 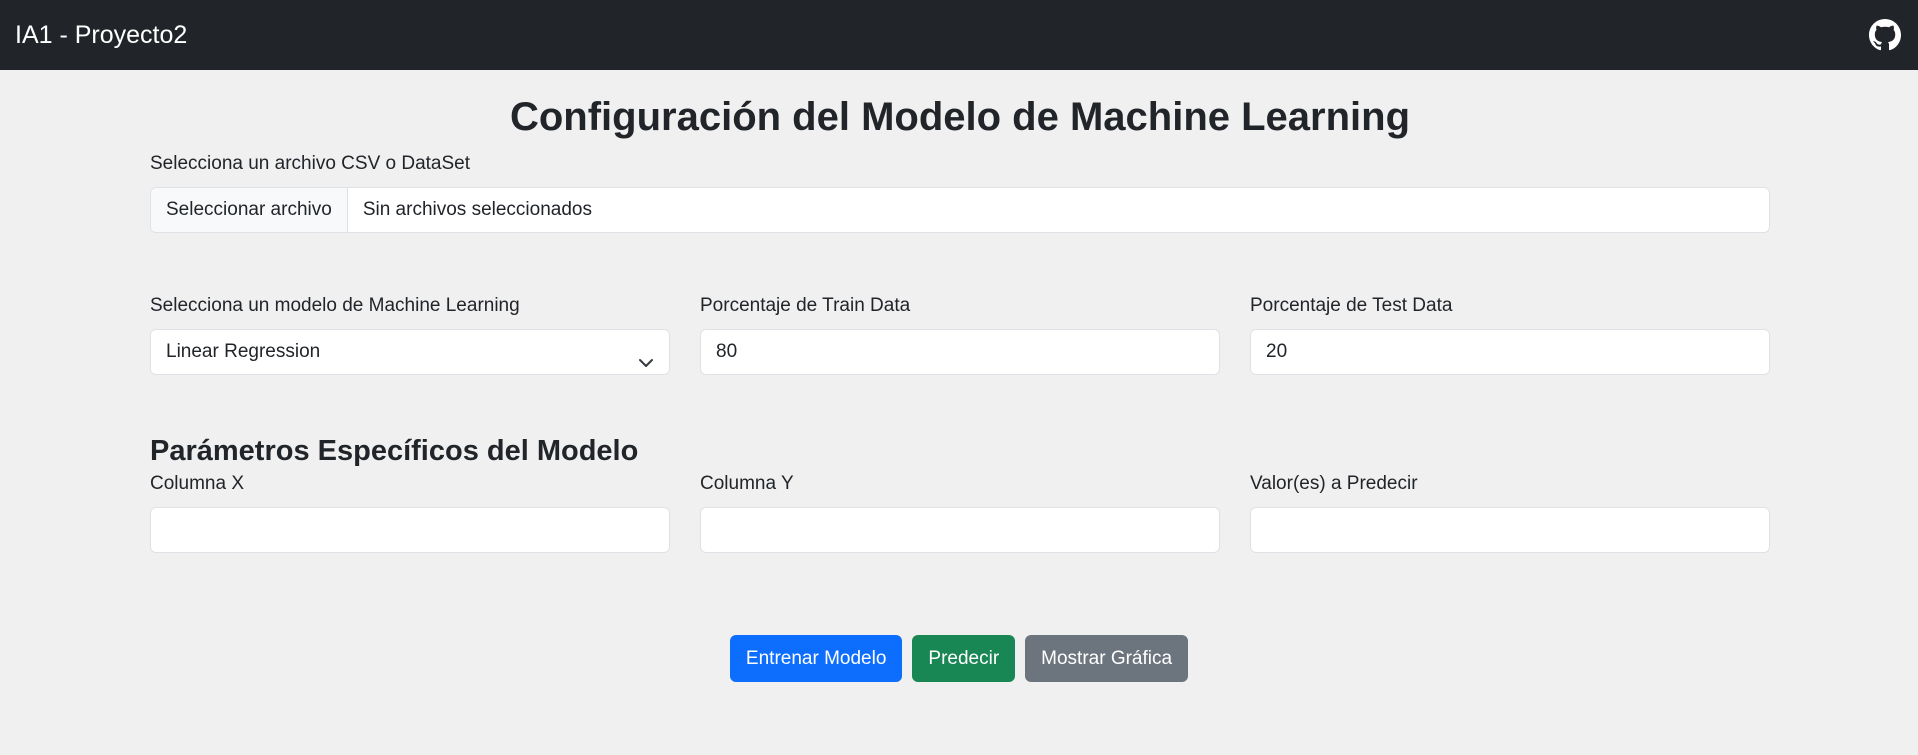 I want to click on show-chart-button: Mostrar Gráfica, so click(x=1107, y=658).